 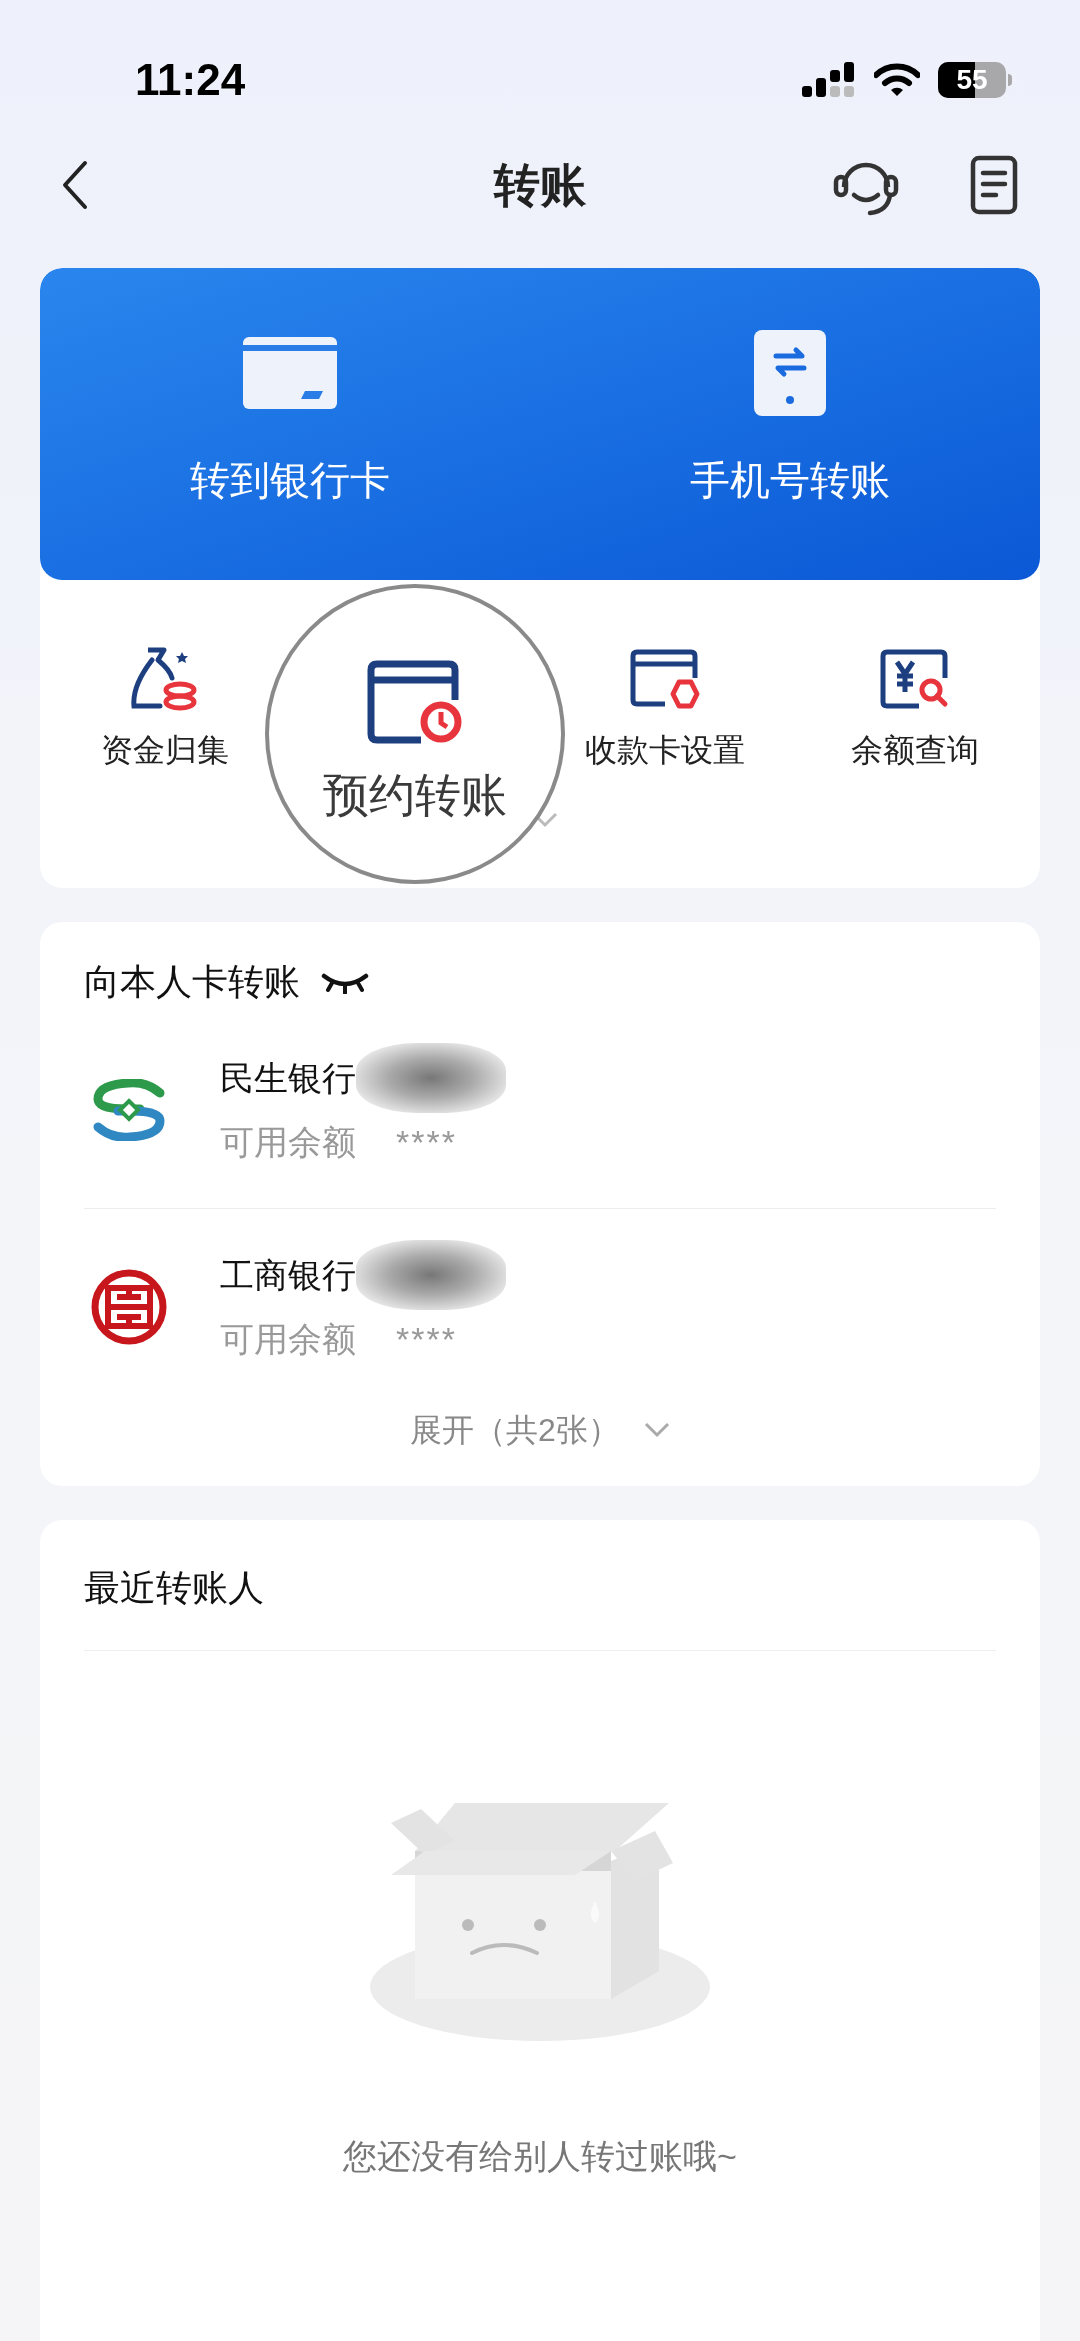 What do you see at coordinates (75, 185) in the screenshot?
I see `back-button` at bounding box center [75, 185].